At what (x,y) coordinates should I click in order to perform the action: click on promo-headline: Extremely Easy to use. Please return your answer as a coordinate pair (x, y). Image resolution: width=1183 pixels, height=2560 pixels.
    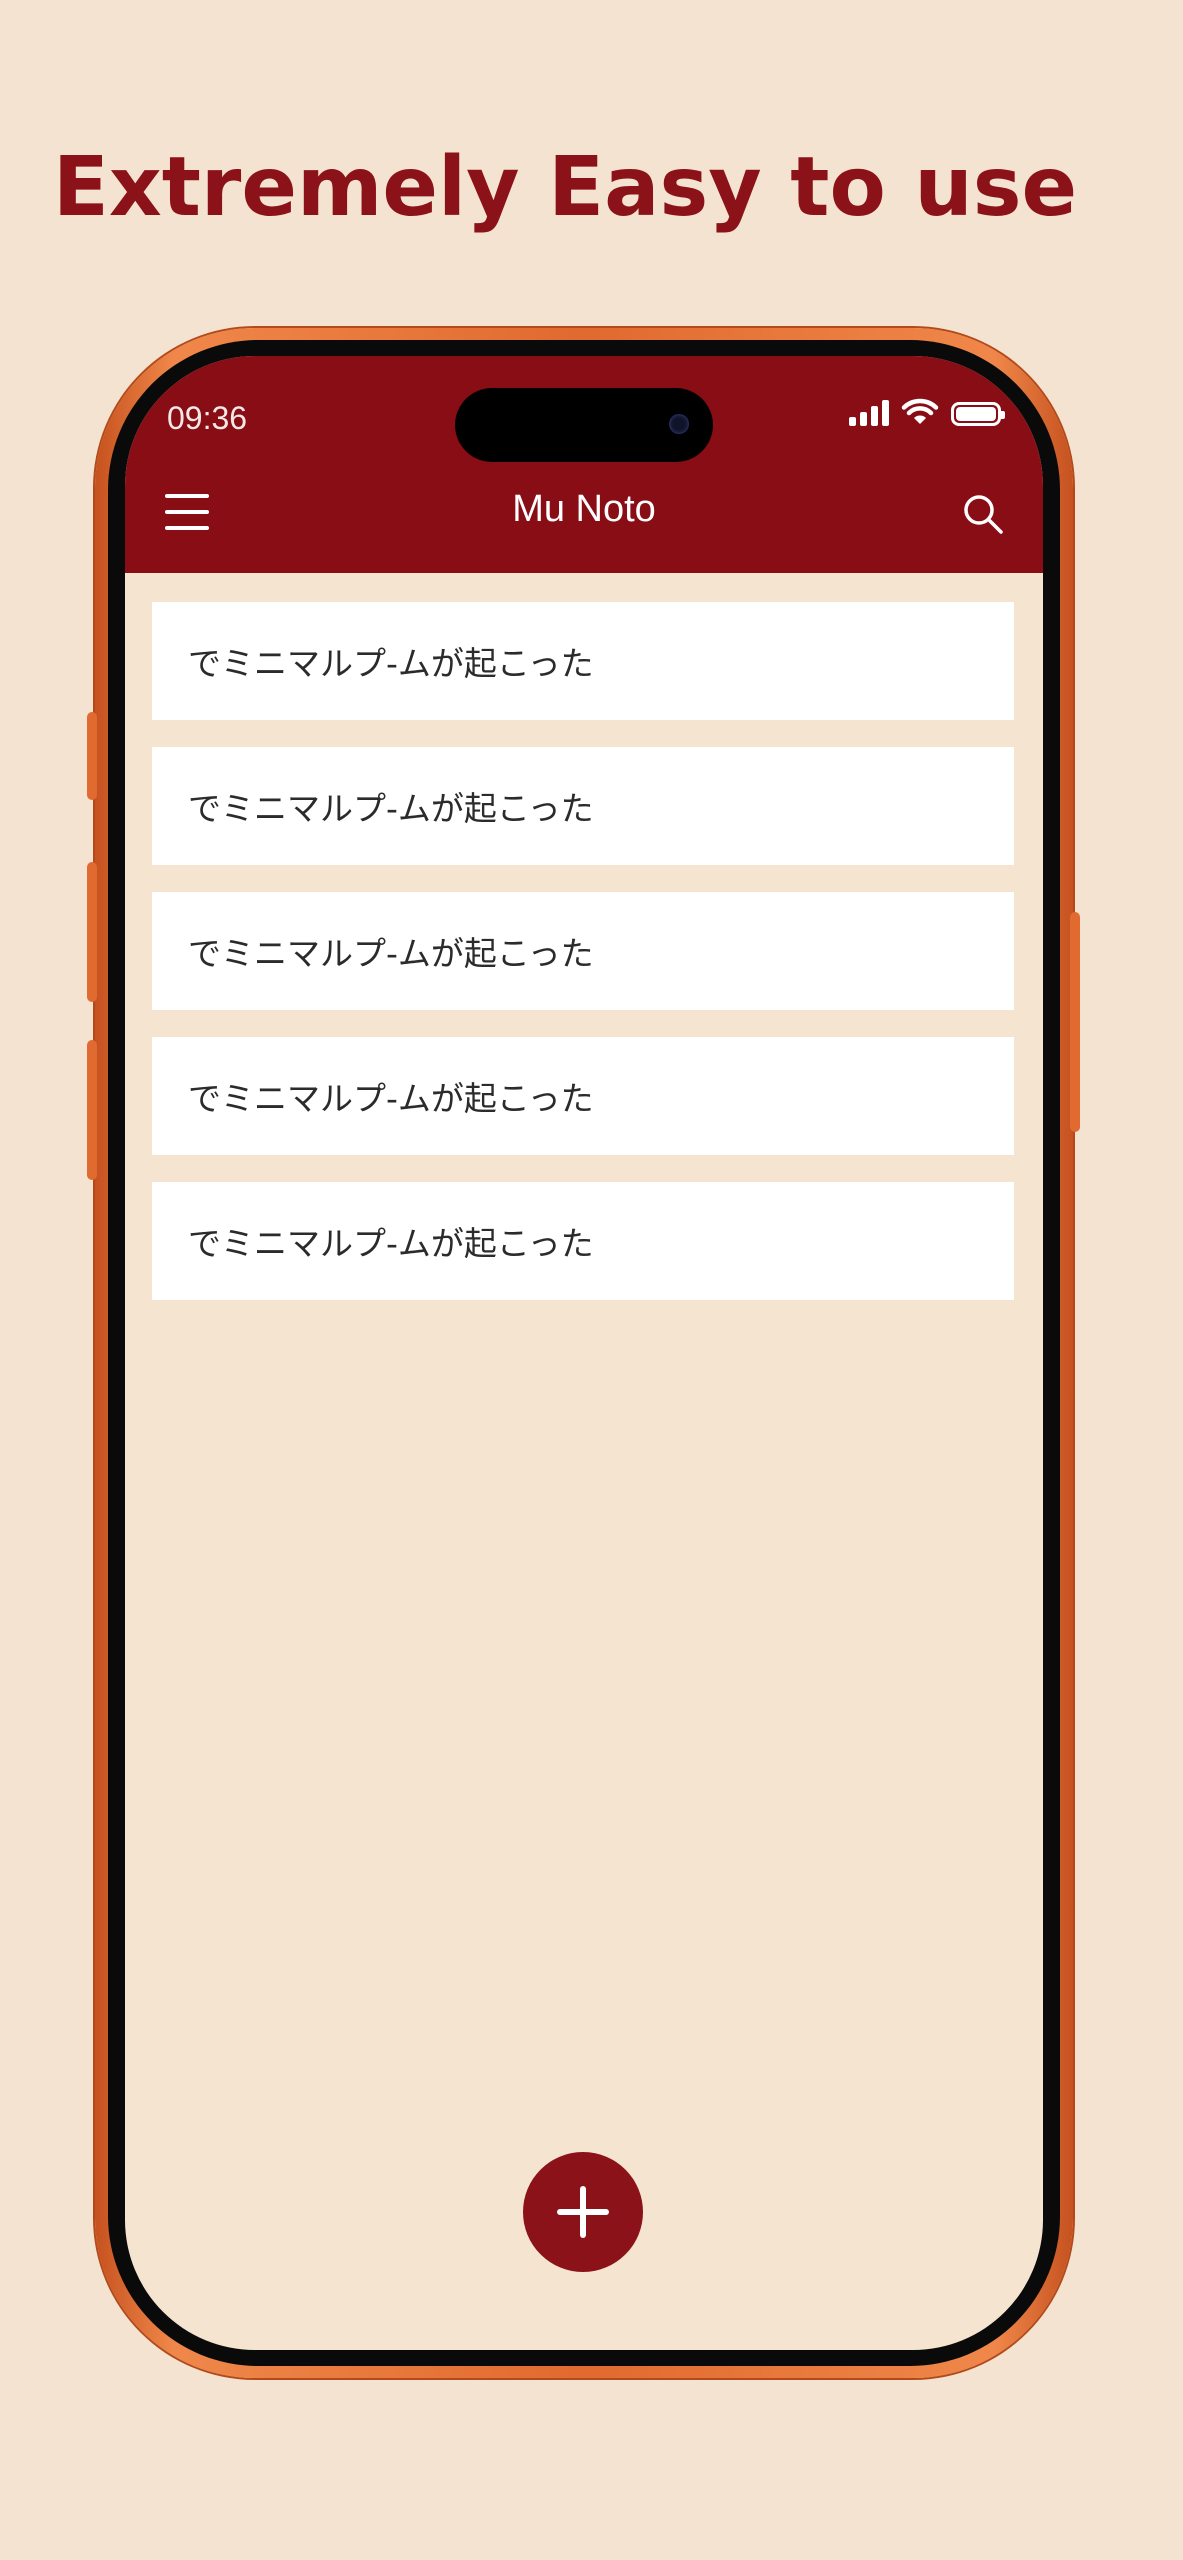
    Looking at the image, I should click on (565, 187).